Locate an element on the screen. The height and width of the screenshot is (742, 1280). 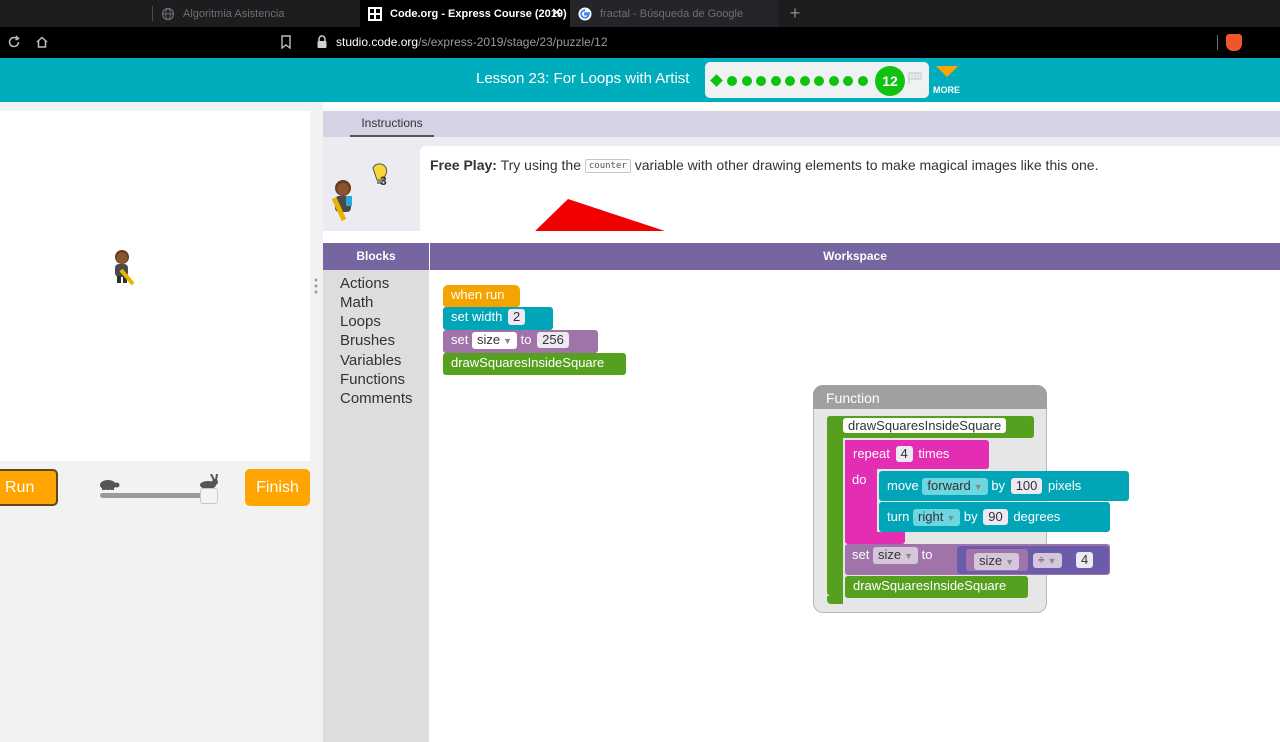
hint-count: 3 is located at coordinates (383, 181).